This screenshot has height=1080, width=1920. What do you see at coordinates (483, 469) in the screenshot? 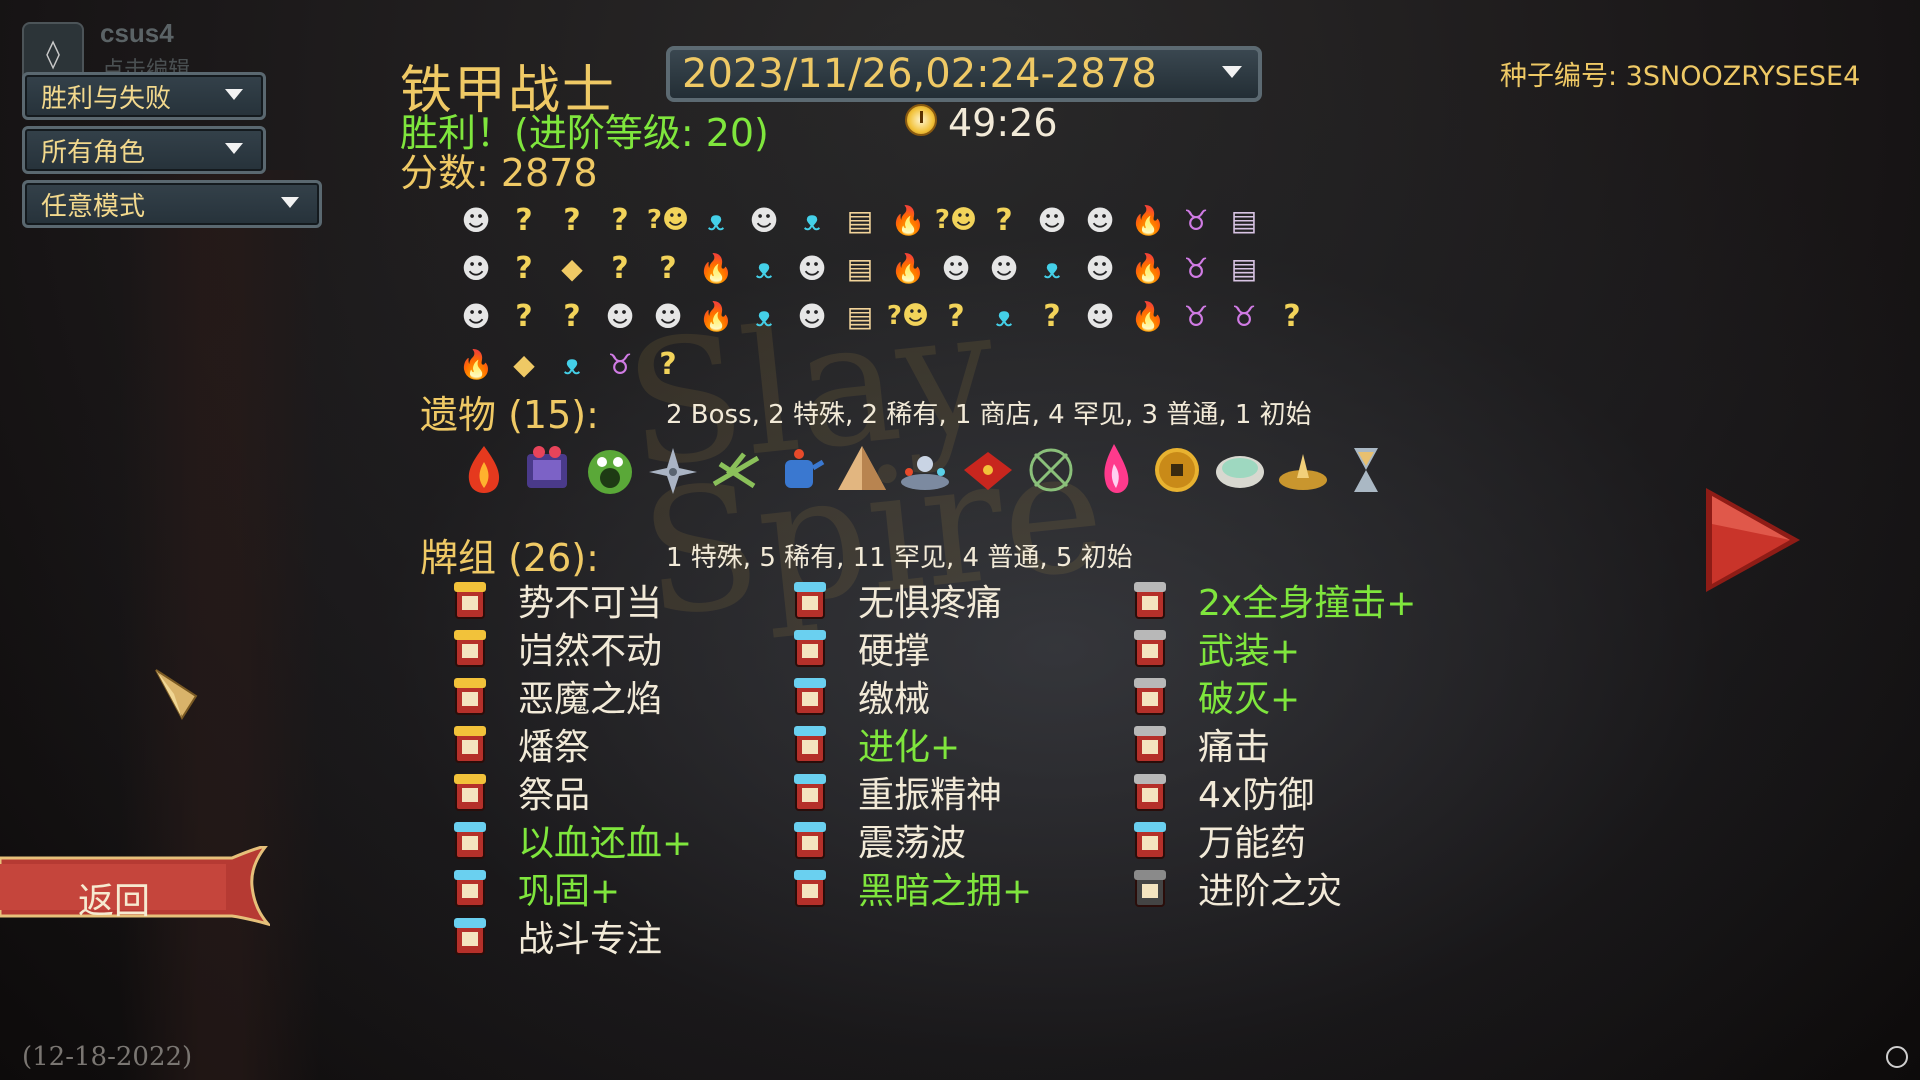
I see `relic-burning-blood-icon` at bounding box center [483, 469].